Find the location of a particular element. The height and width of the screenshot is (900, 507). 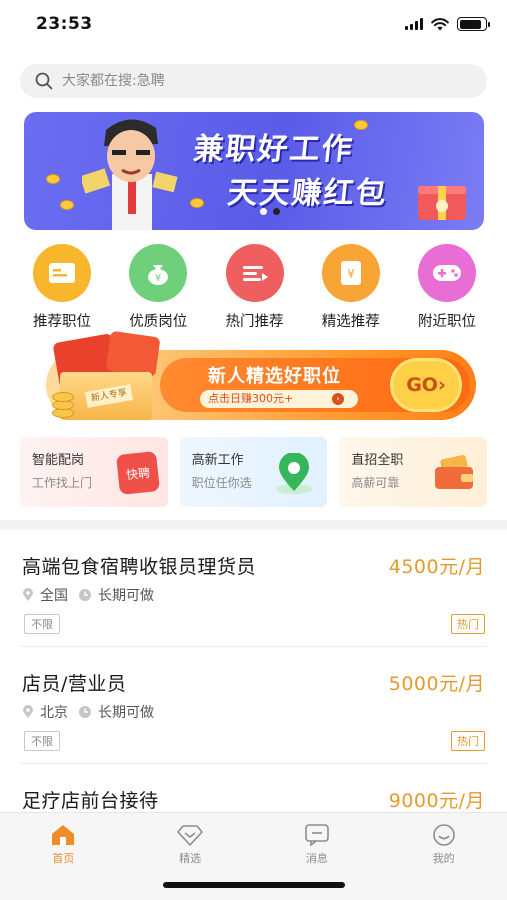

wallet-icon is located at coordinates (454, 472).